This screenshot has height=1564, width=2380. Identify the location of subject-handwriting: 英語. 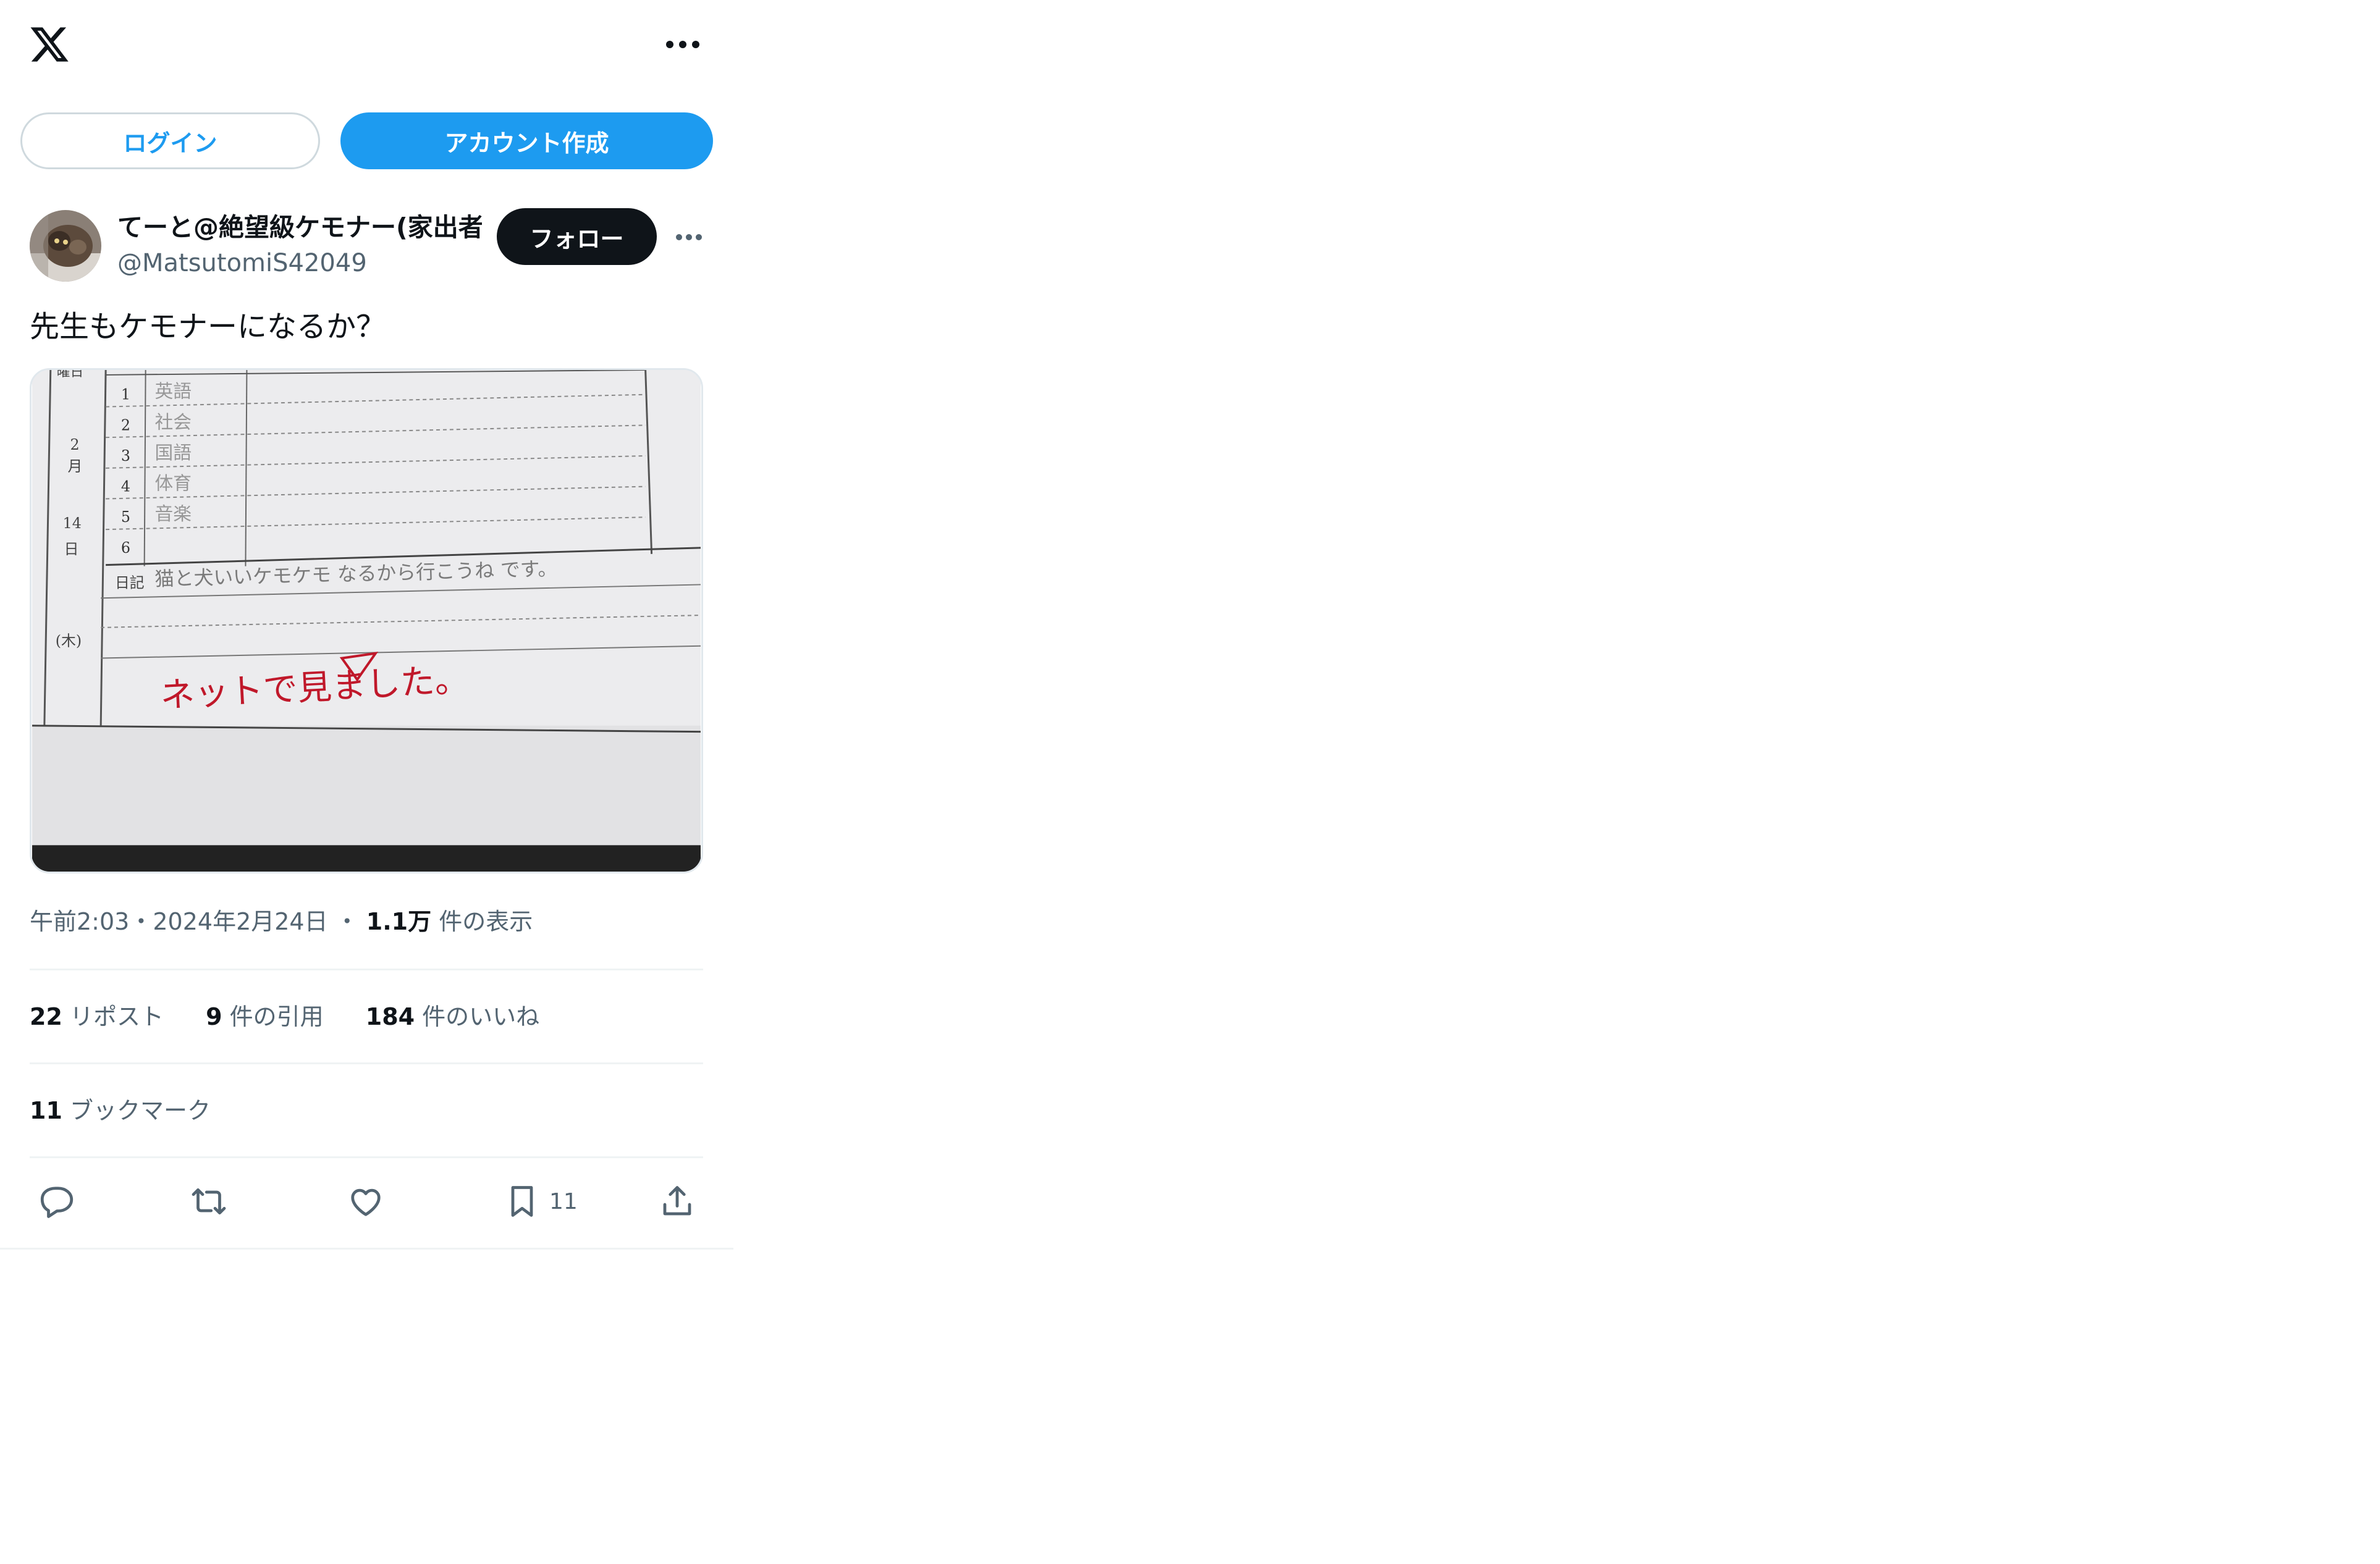
(173, 392).